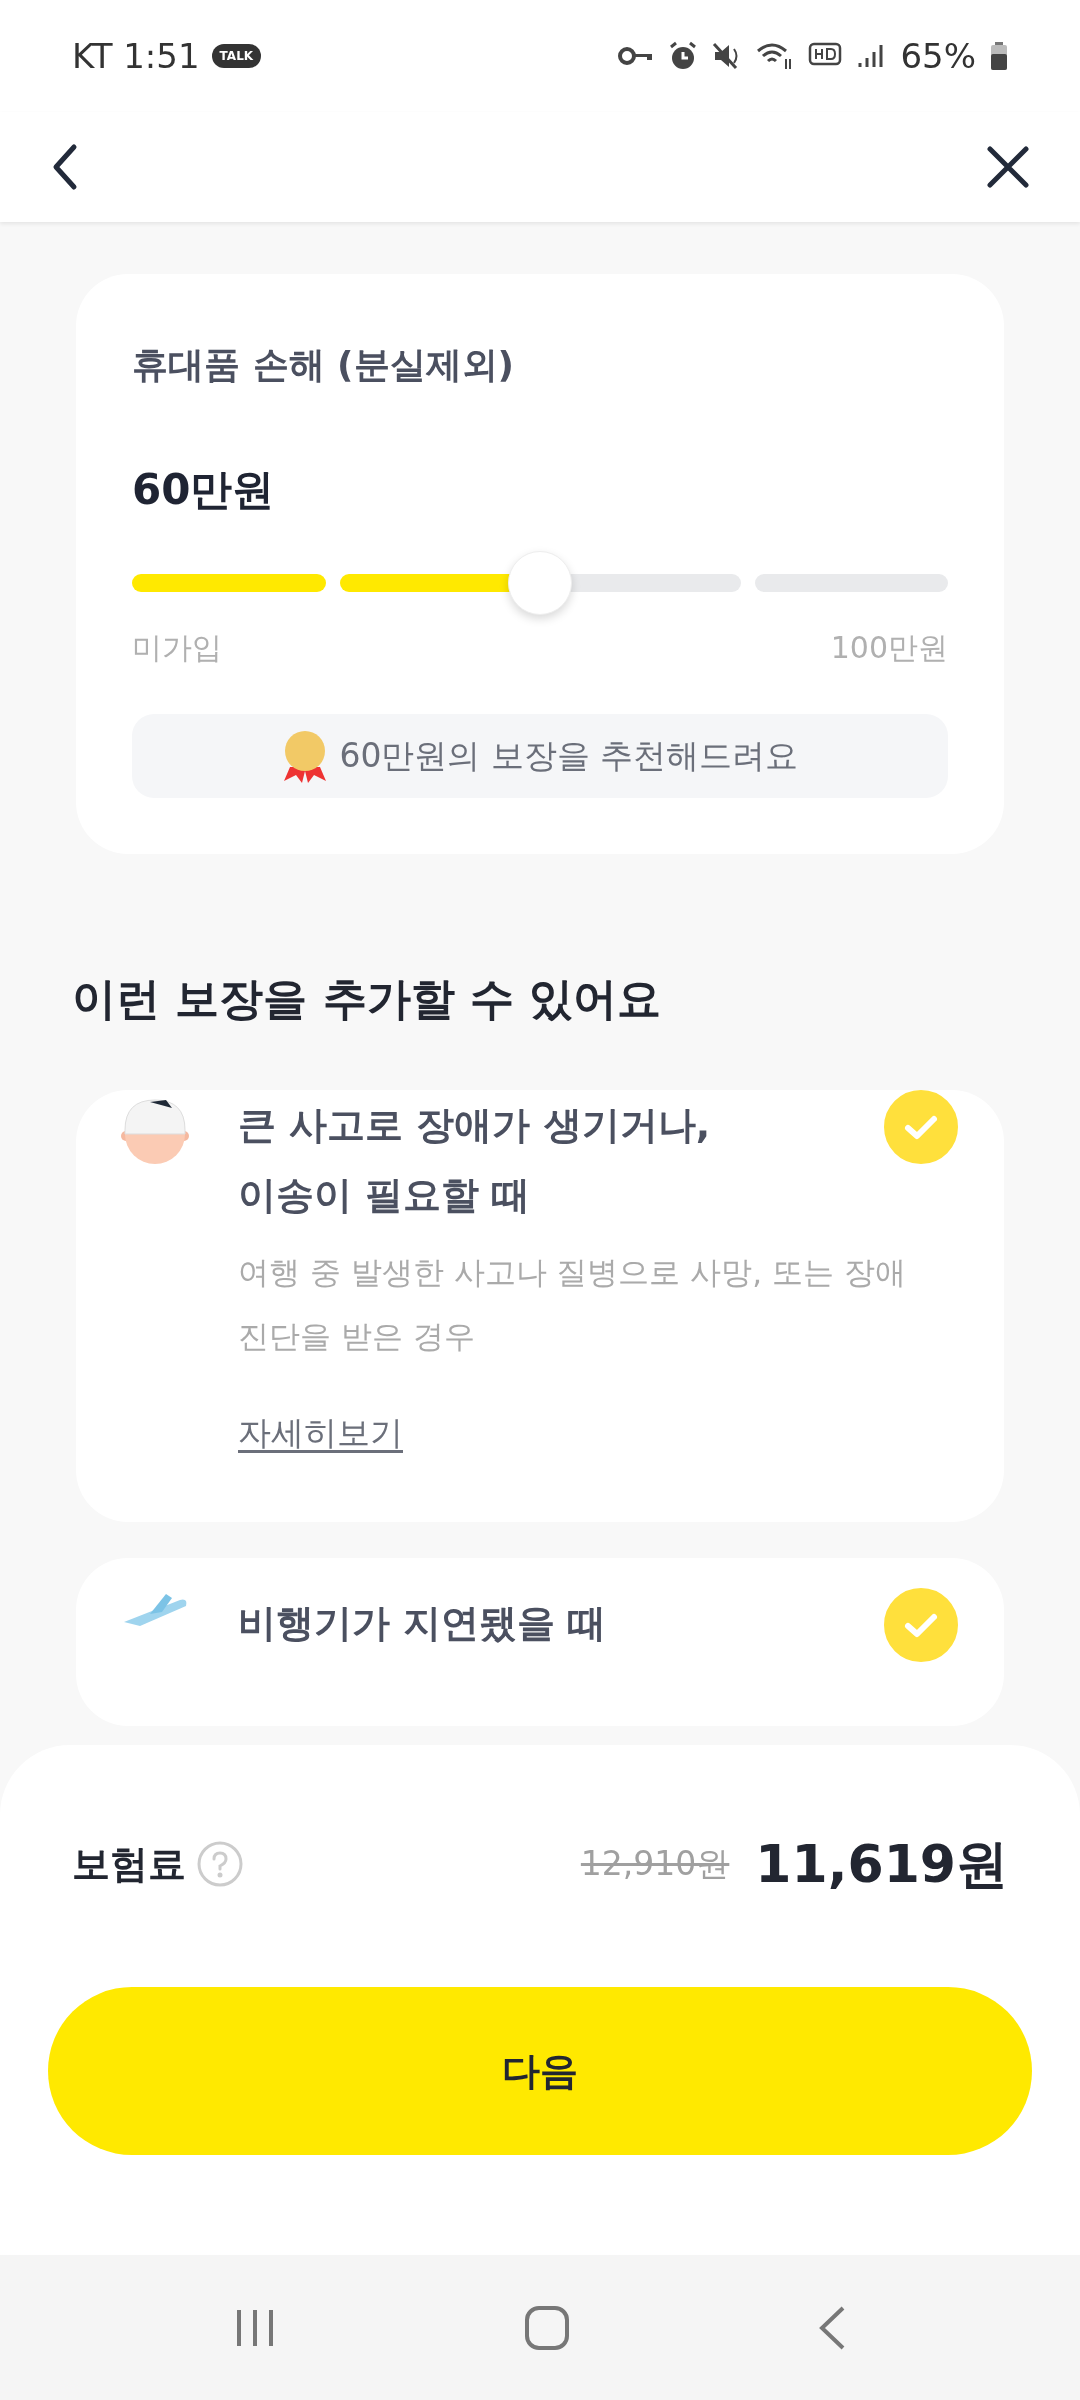 The height and width of the screenshot is (2400, 1080). Describe the element at coordinates (889, 648) in the screenshot. I see `slider-max-label: 100만원` at that location.